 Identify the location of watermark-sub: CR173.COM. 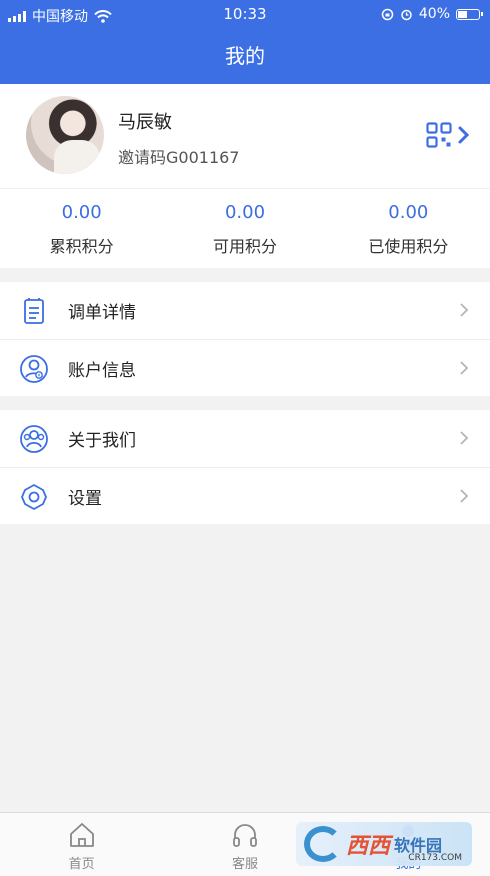
(435, 858).